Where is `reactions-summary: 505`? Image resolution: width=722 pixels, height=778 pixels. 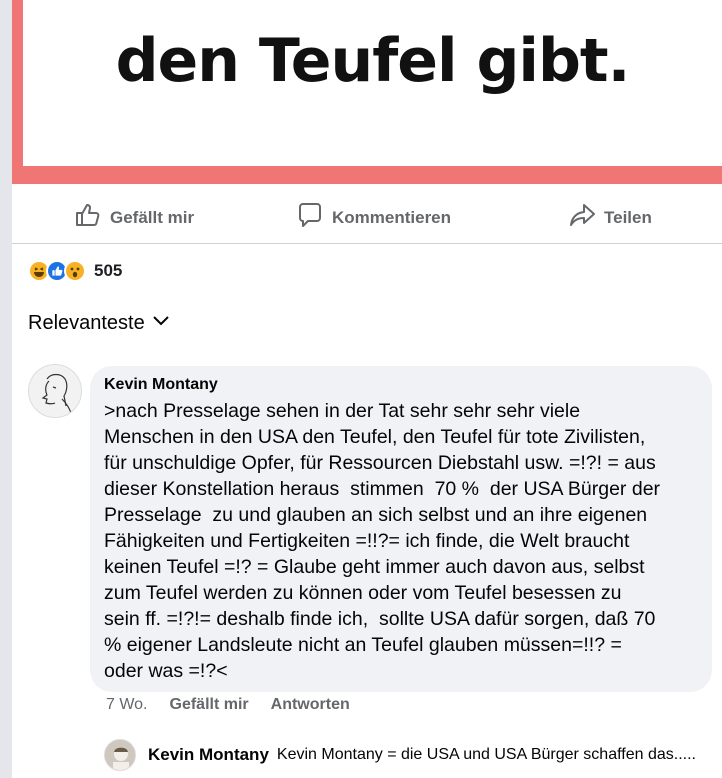 reactions-summary: 505 is located at coordinates (75, 271).